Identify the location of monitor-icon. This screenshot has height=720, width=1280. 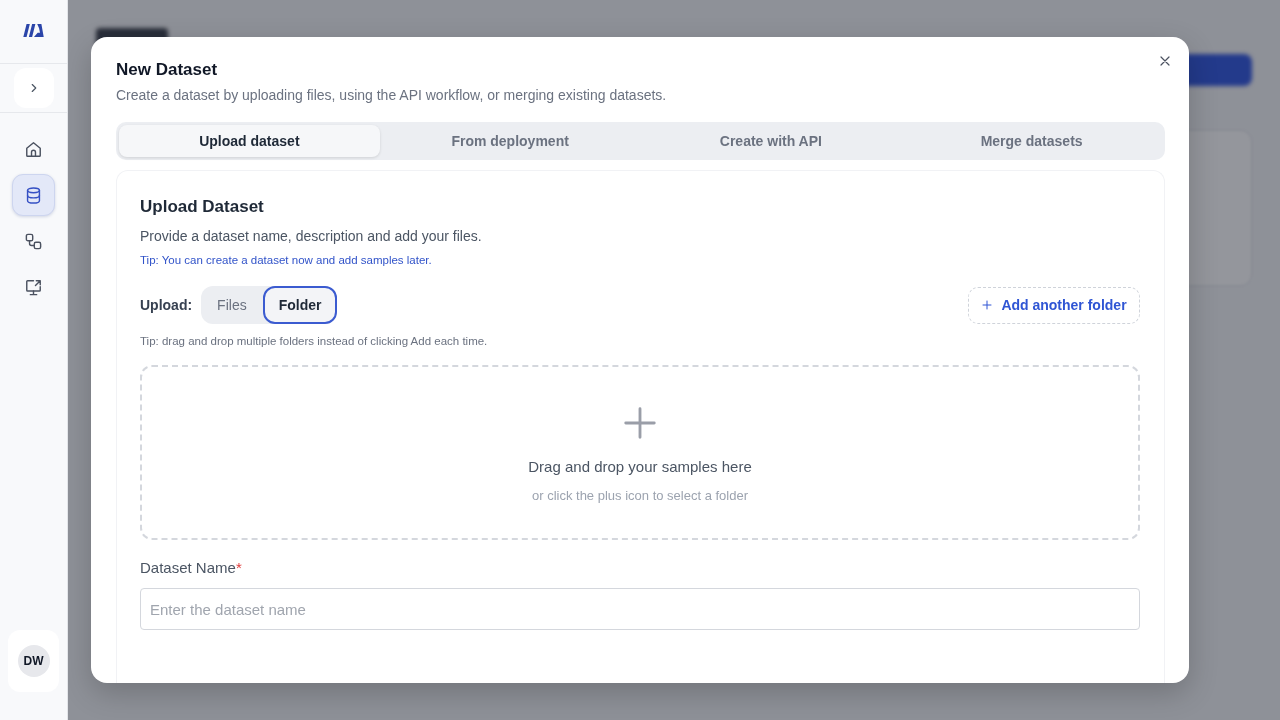
(33, 287).